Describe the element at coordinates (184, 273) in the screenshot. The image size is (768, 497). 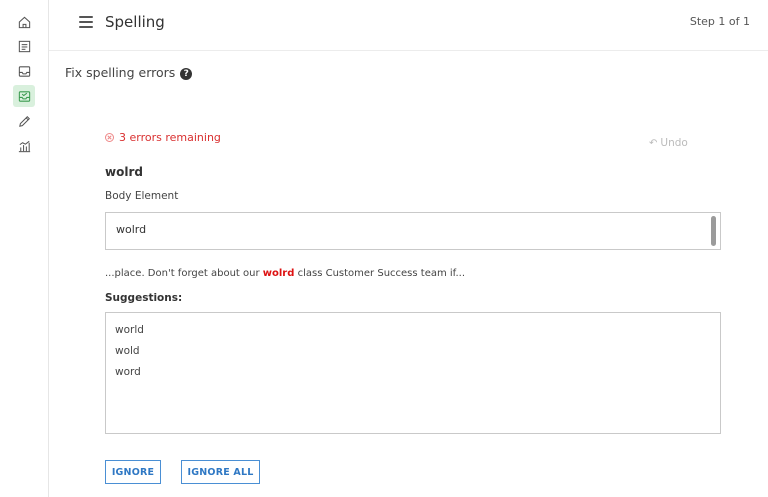
I see `context-before: ...place. Don't forget about our` at that location.